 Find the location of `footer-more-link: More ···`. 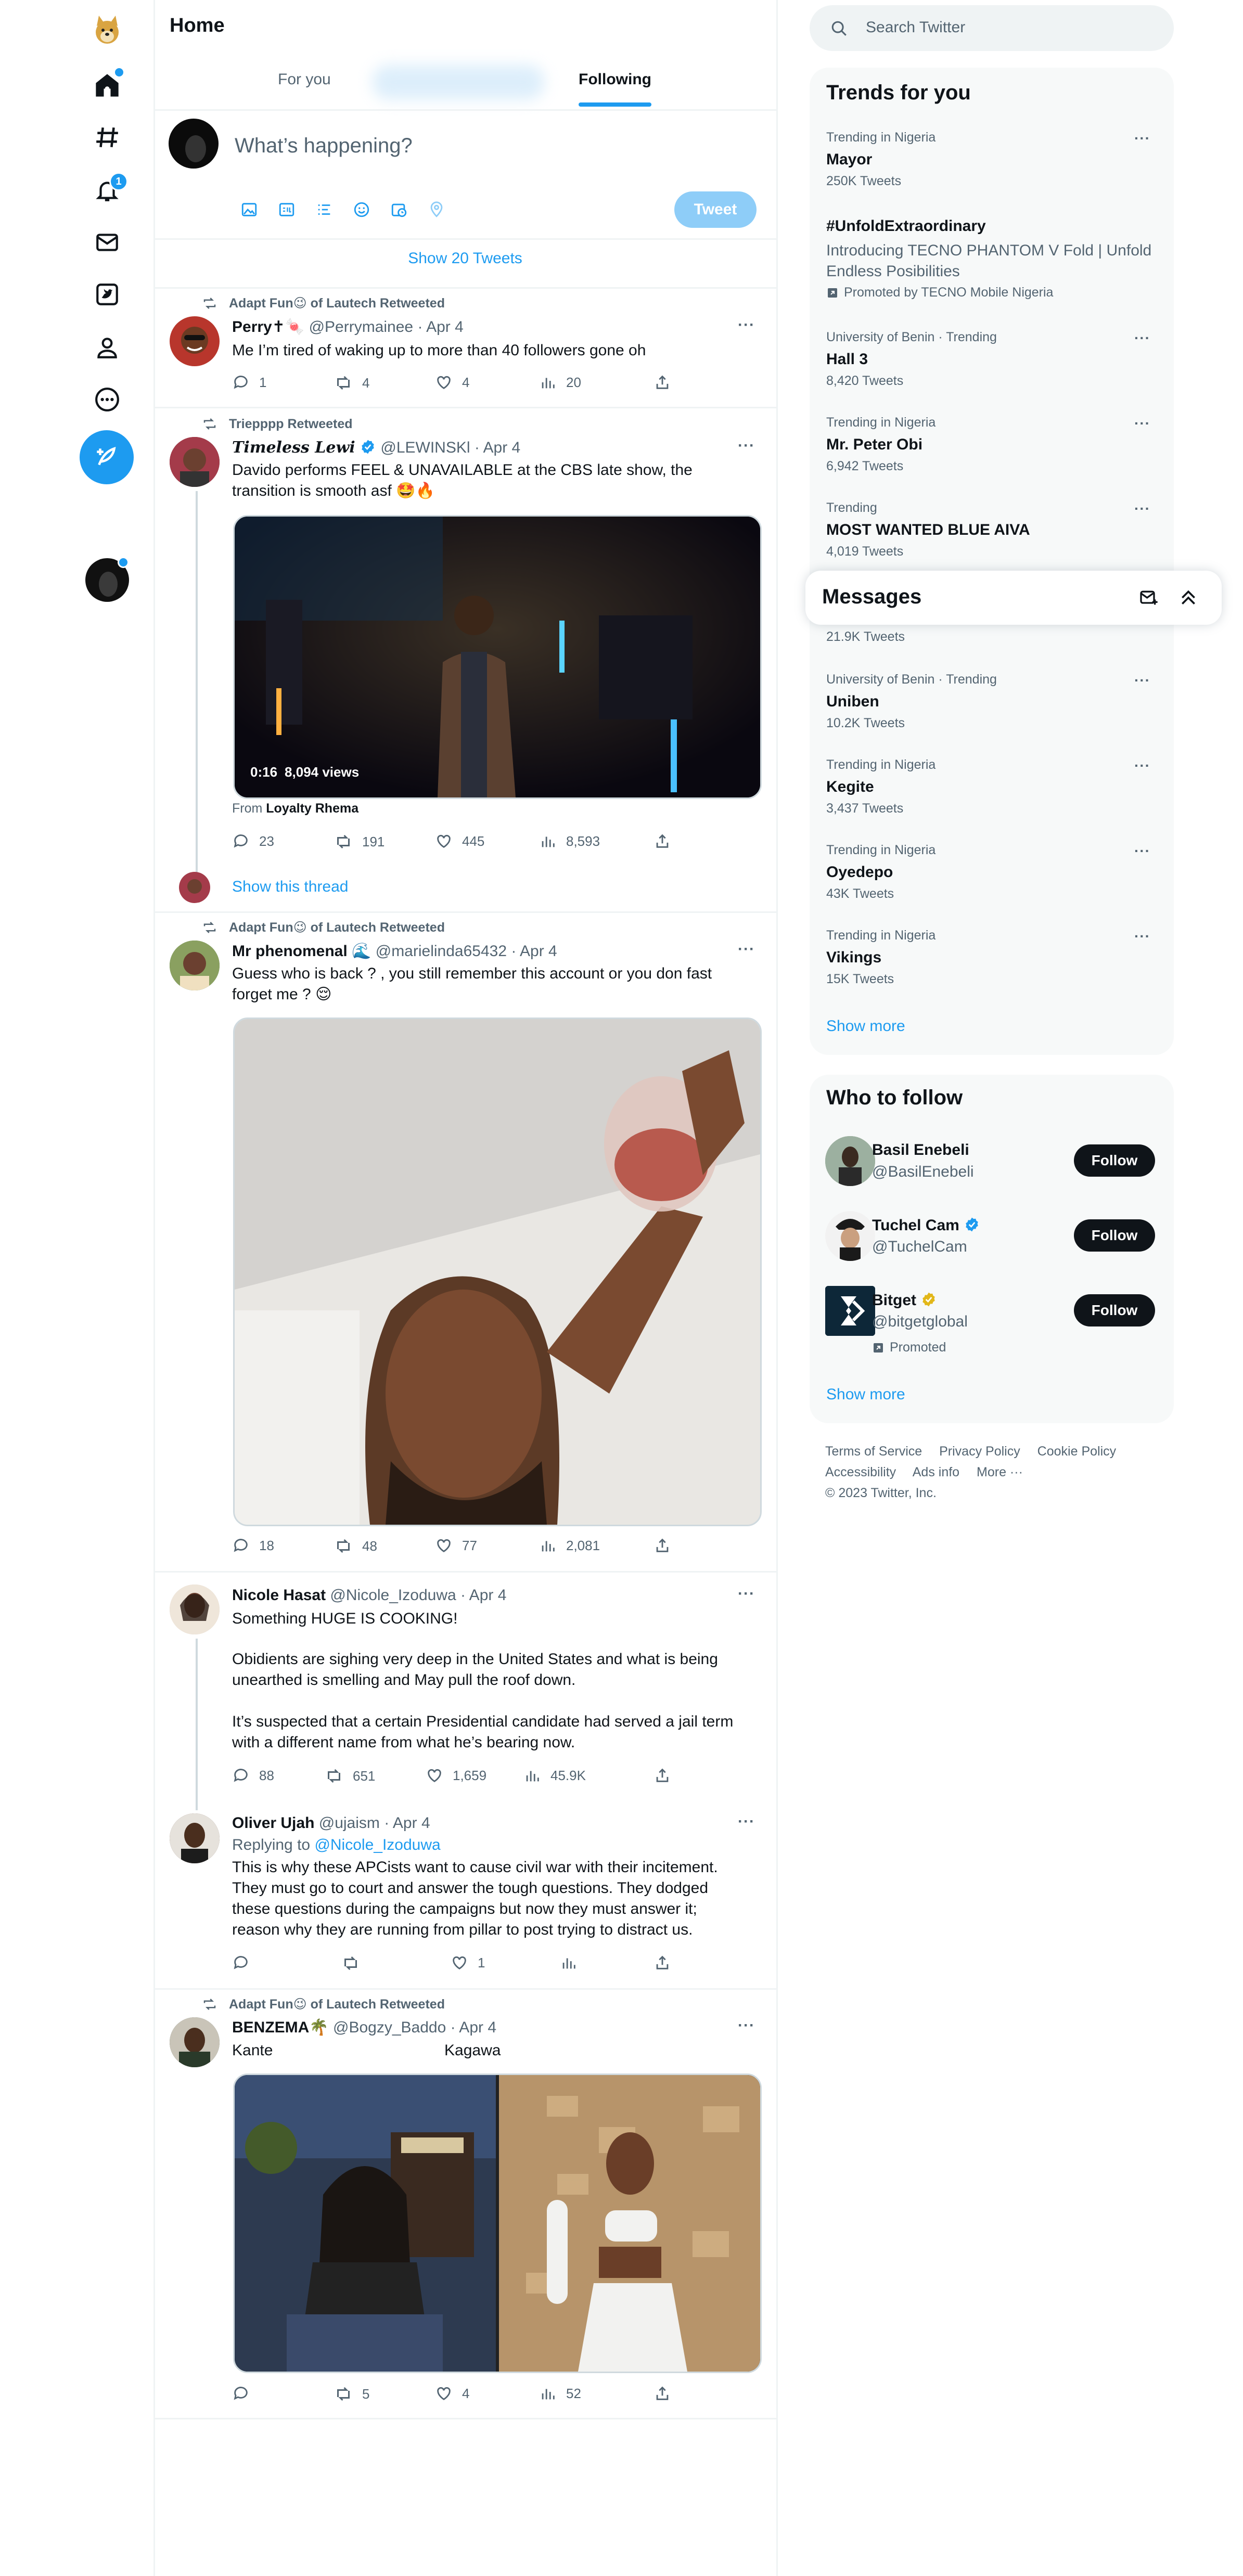

footer-more-link: More ··· is located at coordinates (1000, 1472).